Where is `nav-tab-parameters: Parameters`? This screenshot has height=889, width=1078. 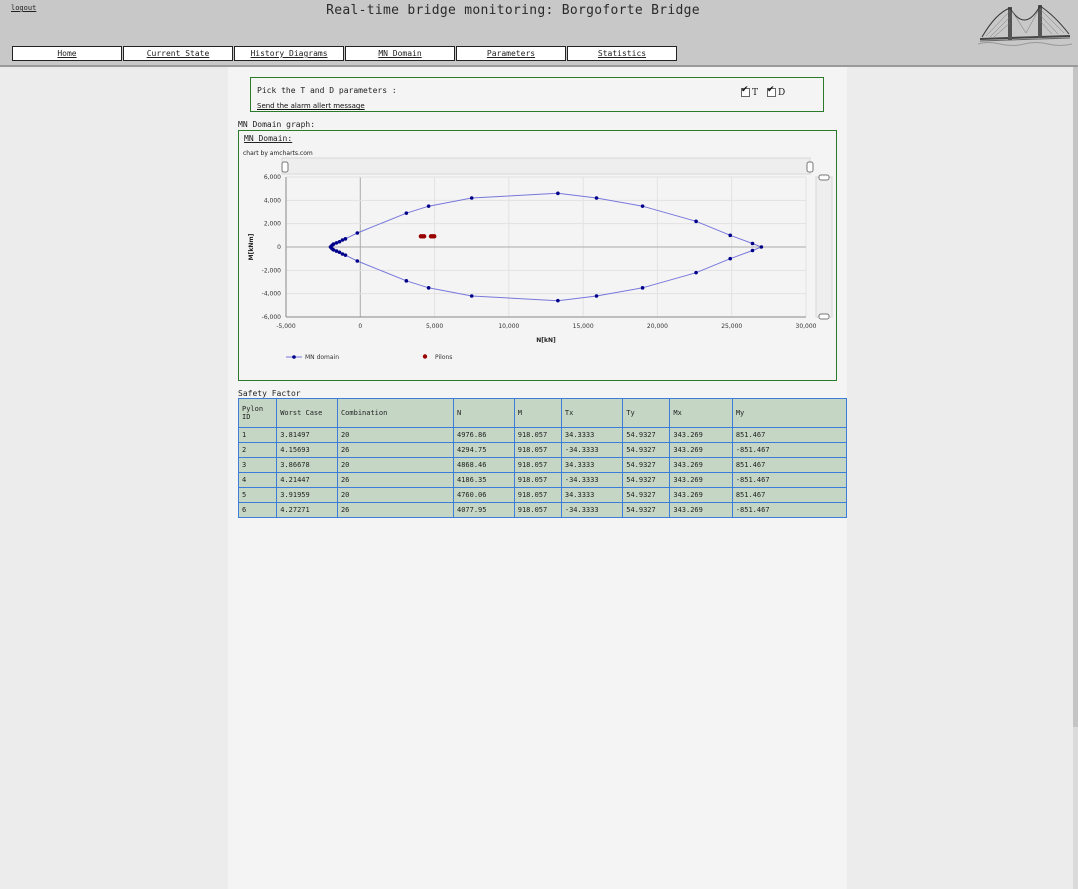
nav-tab-parameters: Parameters is located at coordinates (511, 53).